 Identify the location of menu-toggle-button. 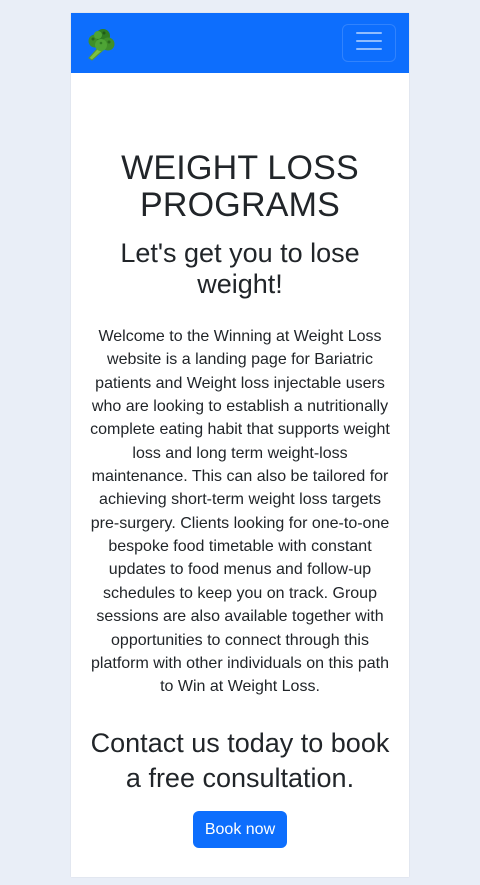
(369, 43).